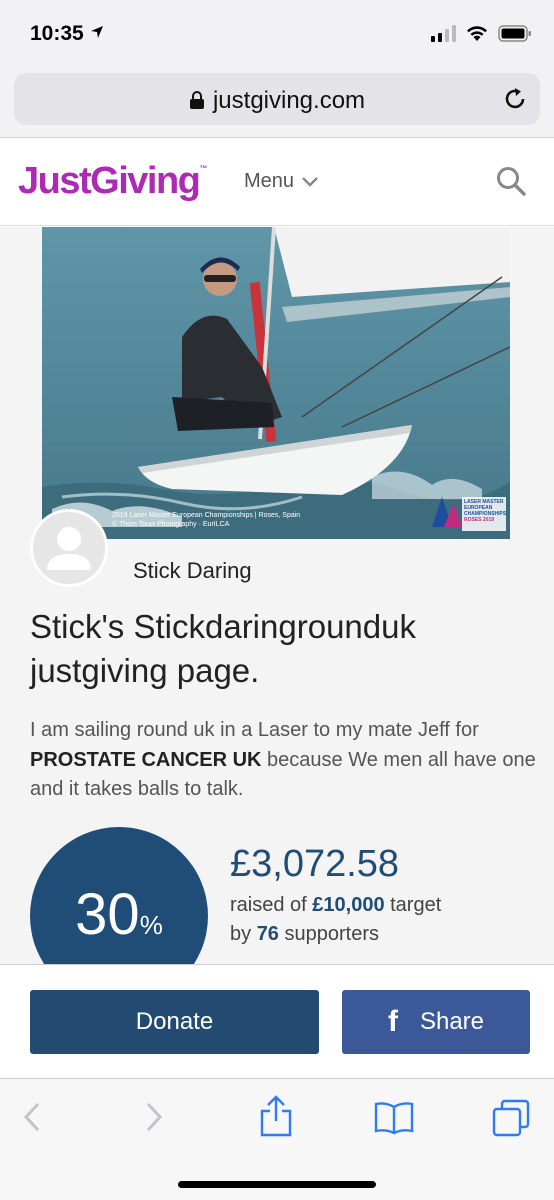 This screenshot has width=554, height=1200. I want to click on status-indicators, so click(481, 33).